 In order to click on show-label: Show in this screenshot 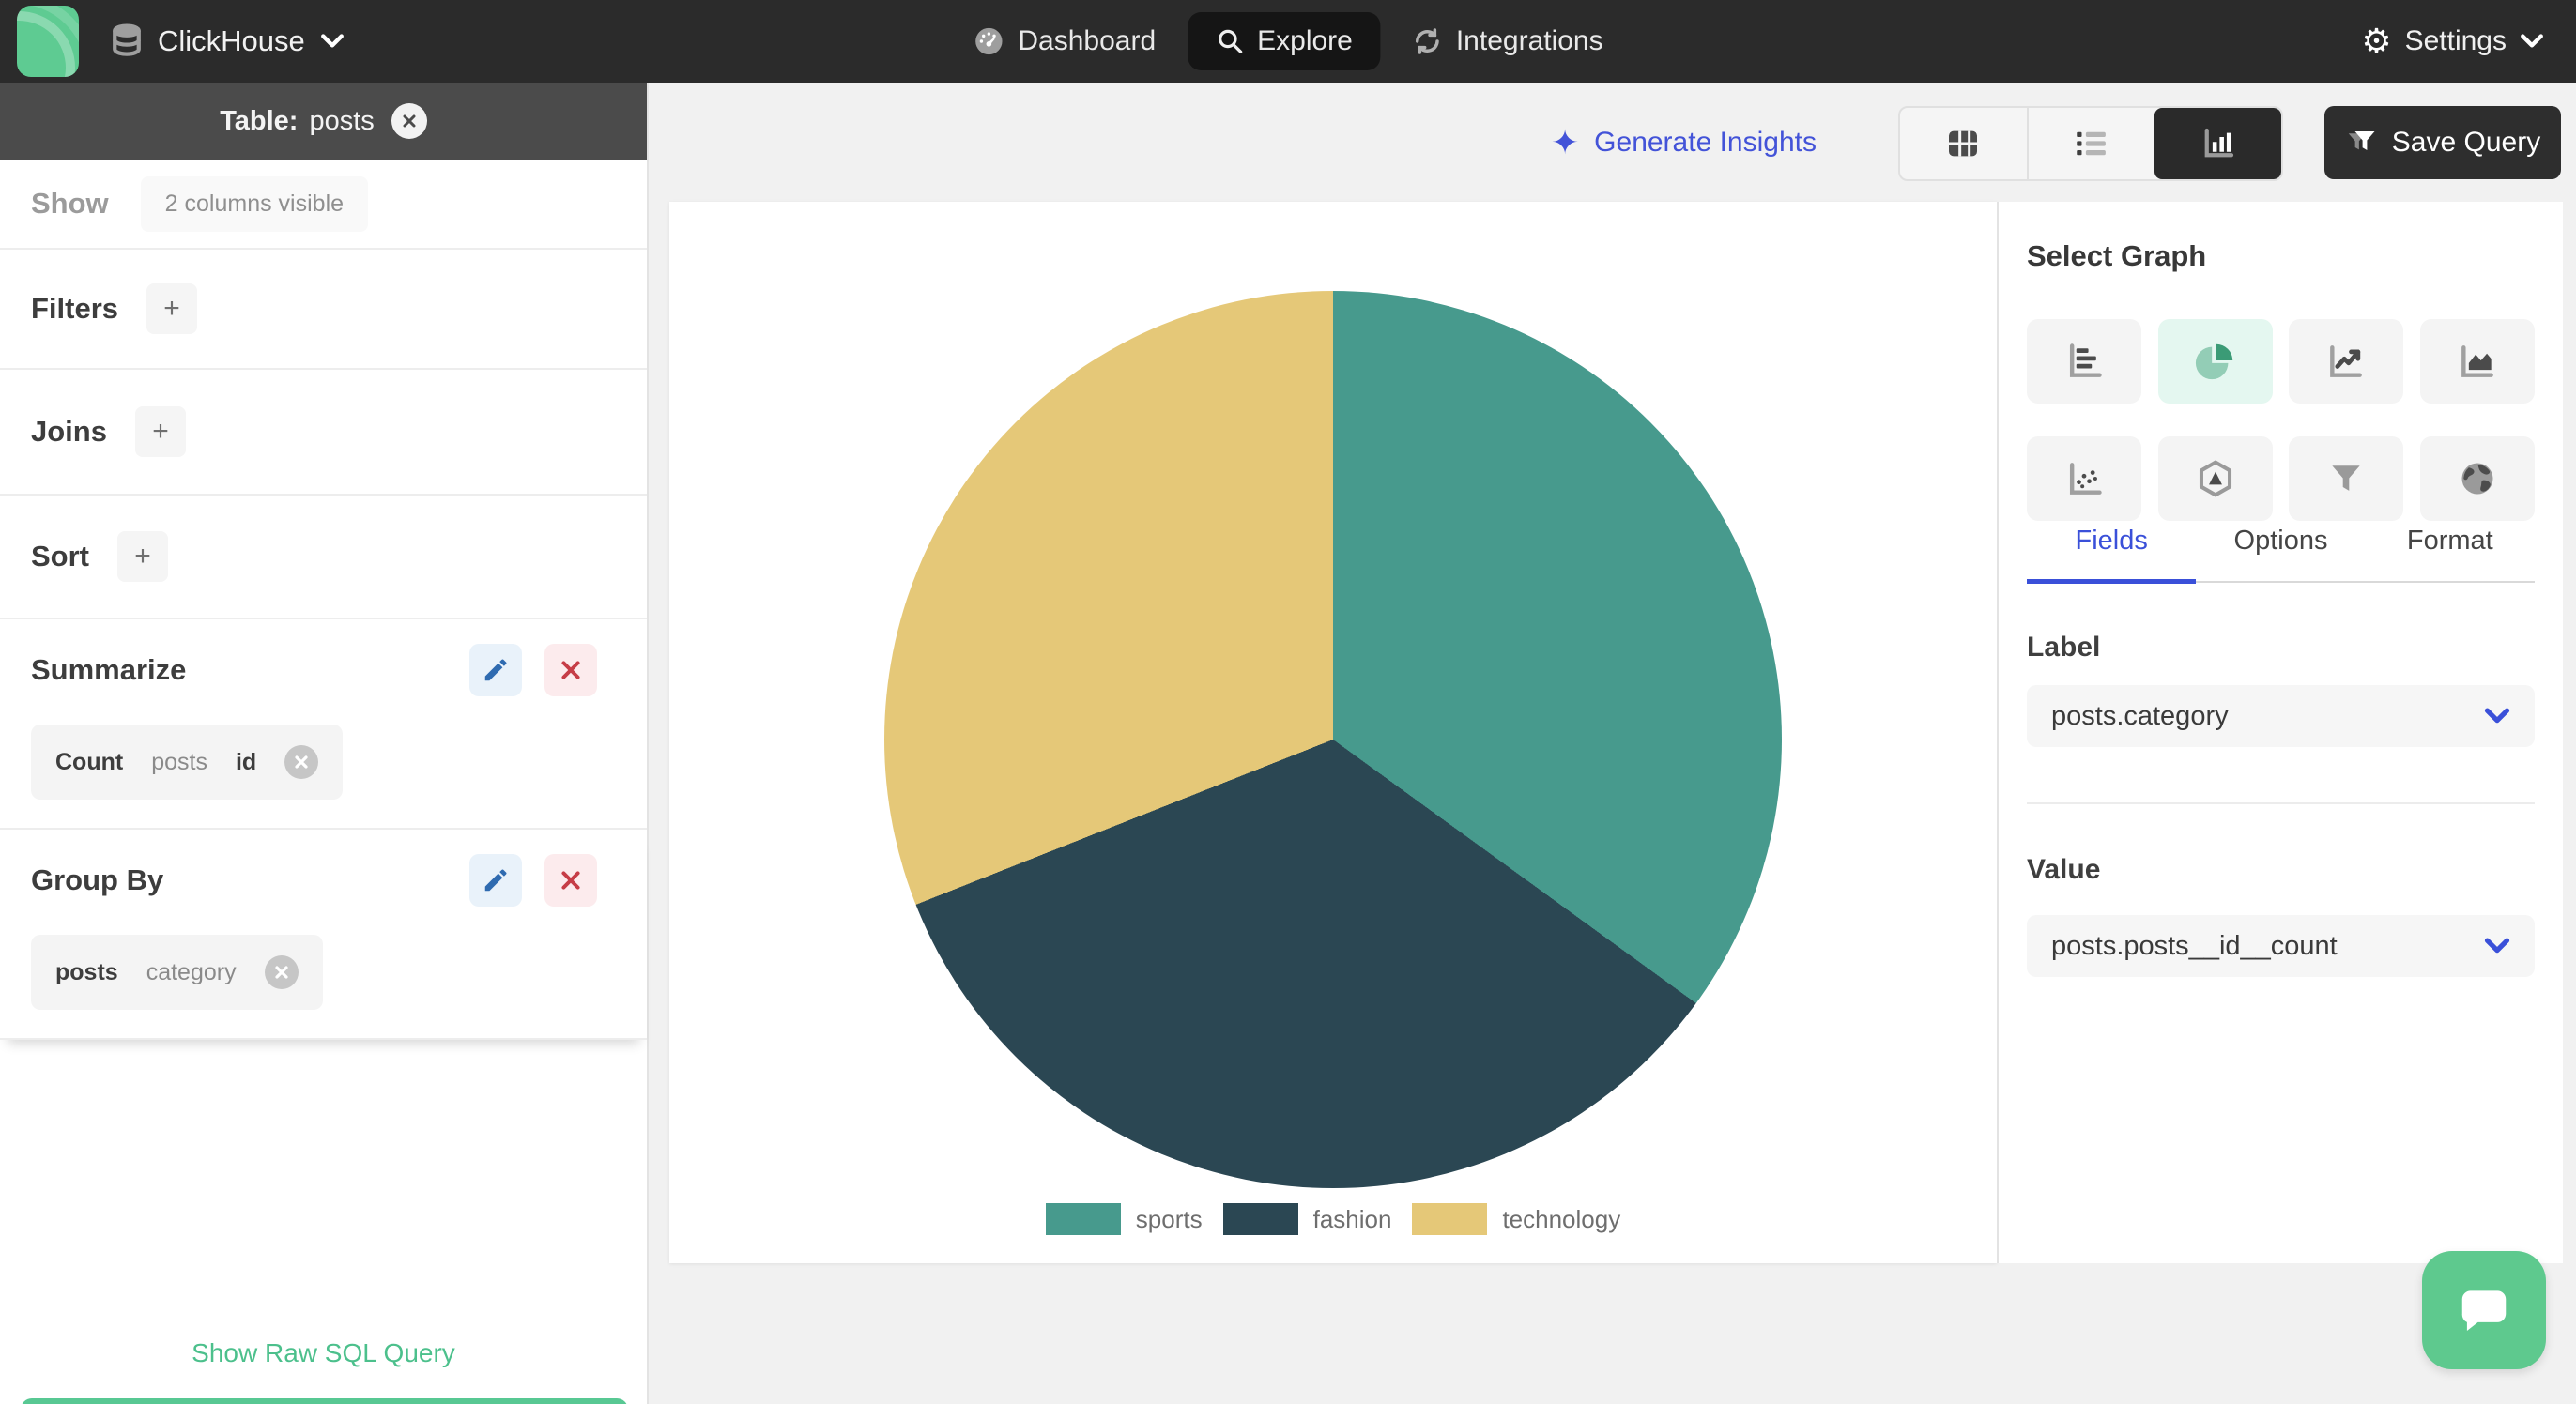, I will do `click(70, 203)`.